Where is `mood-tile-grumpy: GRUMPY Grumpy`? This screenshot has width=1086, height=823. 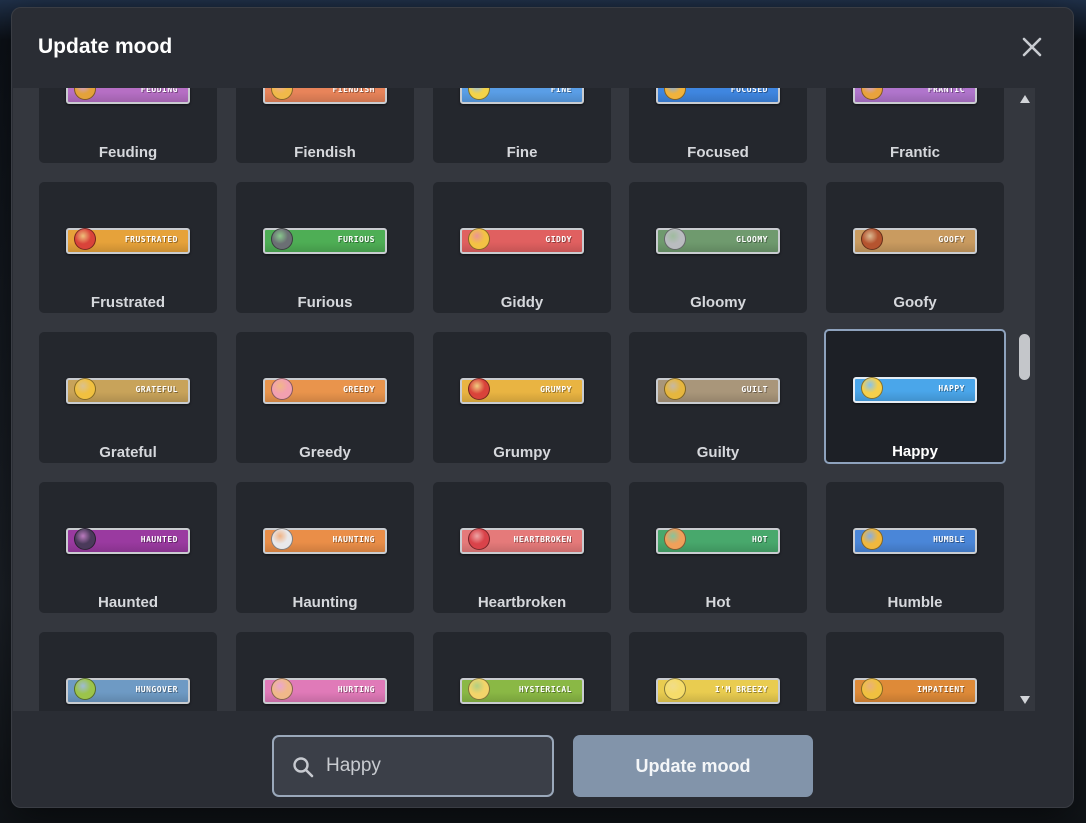 mood-tile-grumpy: GRUMPY Grumpy is located at coordinates (522, 397).